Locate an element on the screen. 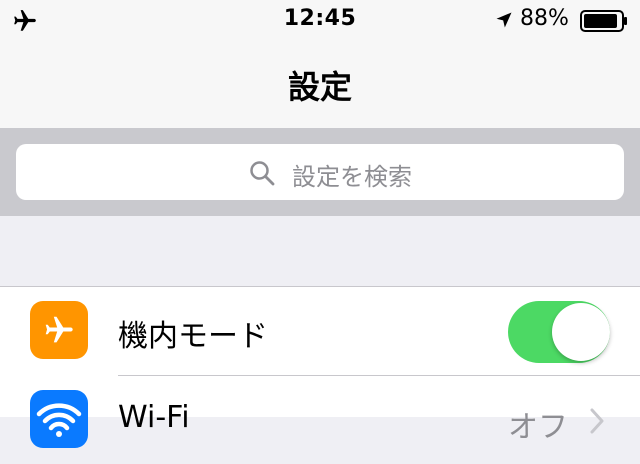 The width and height of the screenshot is (640, 464). search-input: 設定を検索 is located at coordinates (320, 172).